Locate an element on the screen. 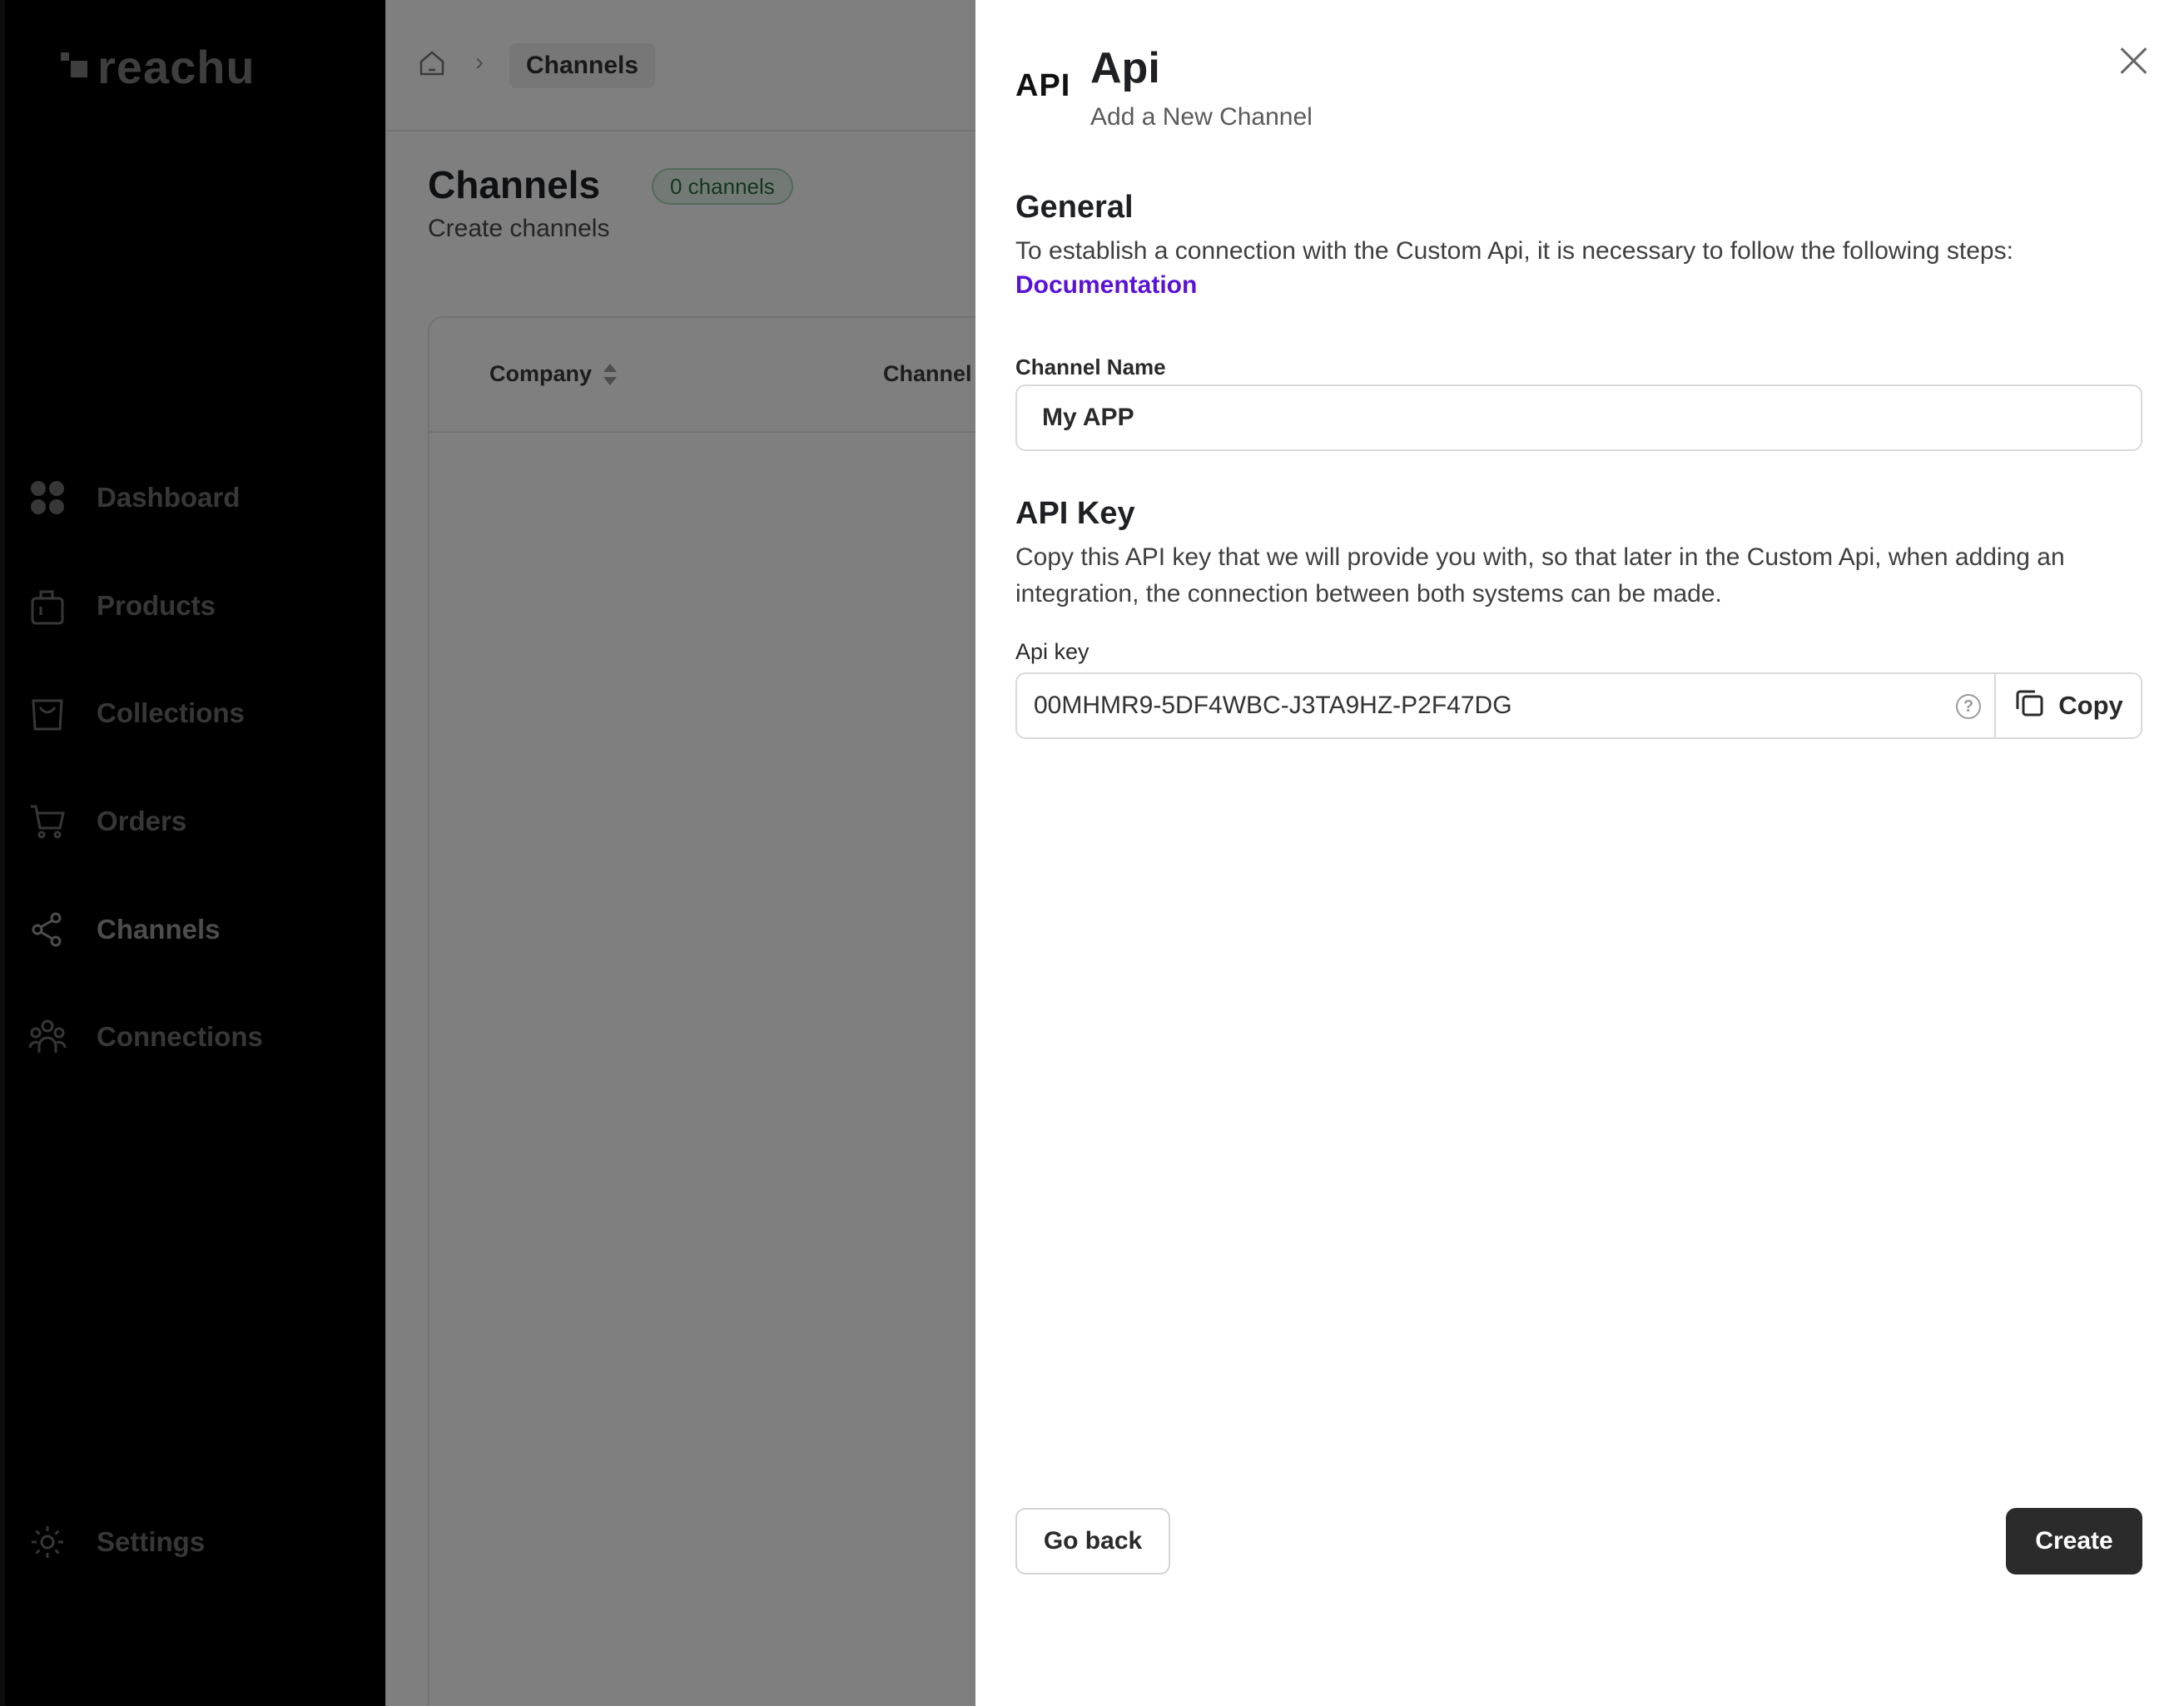 The width and height of the screenshot is (2184, 1706). documentation-link: Documentation is located at coordinates (1106, 285).